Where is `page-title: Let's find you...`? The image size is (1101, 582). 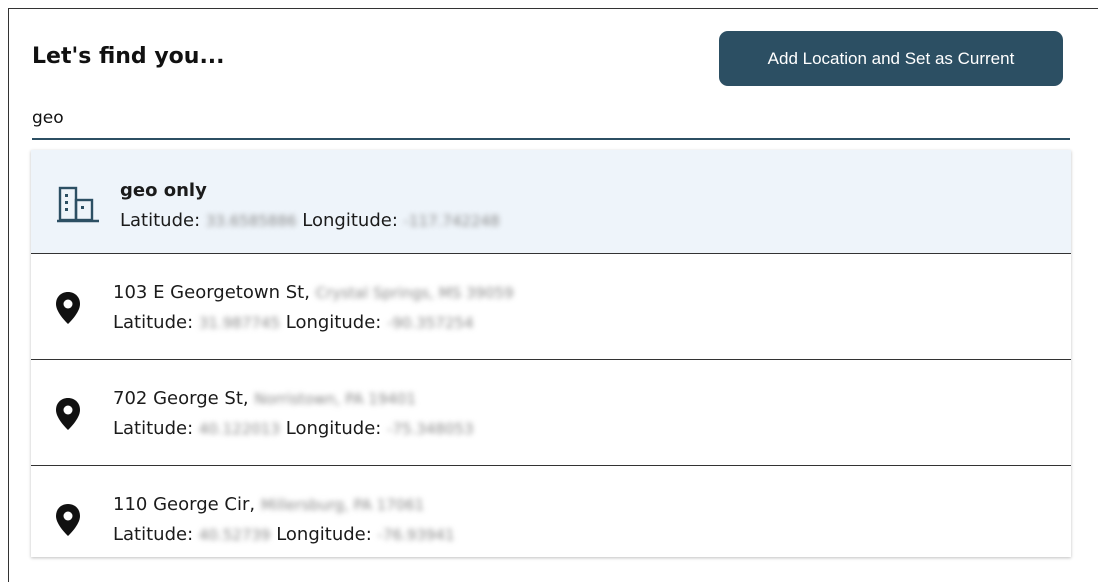
page-title: Let's find you... is located at coordinates (128, 56).